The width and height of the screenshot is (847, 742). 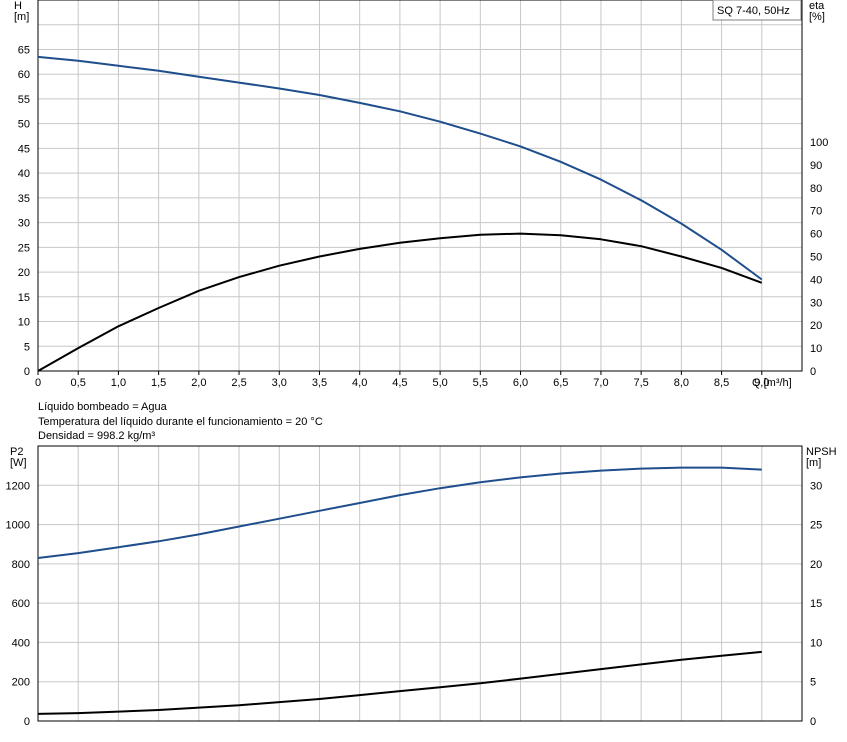 What do you see at coordinates (480, 383) in the screenshot?
I see `x-tick-label: 5,5` at bounding box center [480, 383].